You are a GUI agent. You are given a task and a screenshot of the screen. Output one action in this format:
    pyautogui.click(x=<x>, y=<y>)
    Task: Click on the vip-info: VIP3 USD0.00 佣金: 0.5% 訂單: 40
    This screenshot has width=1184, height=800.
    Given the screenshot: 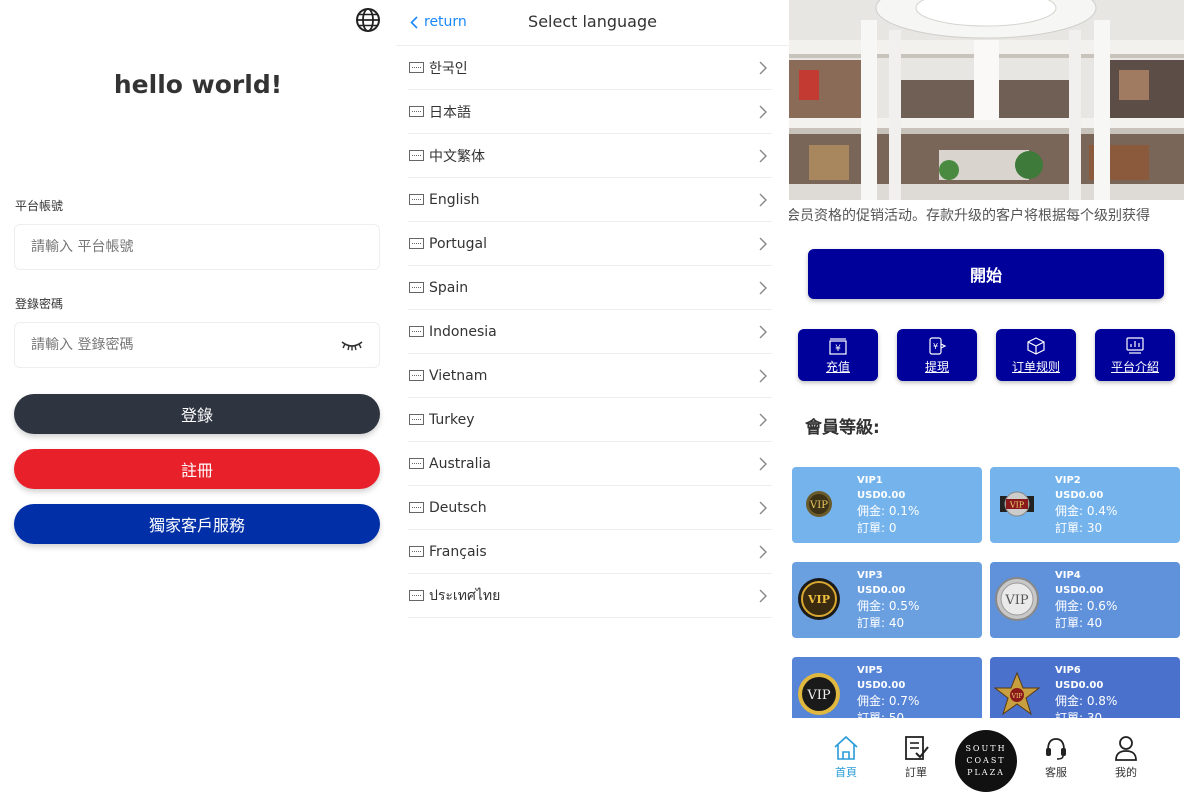 What is the action you would take?
    pyautogui.click(x=888, y=600)
    